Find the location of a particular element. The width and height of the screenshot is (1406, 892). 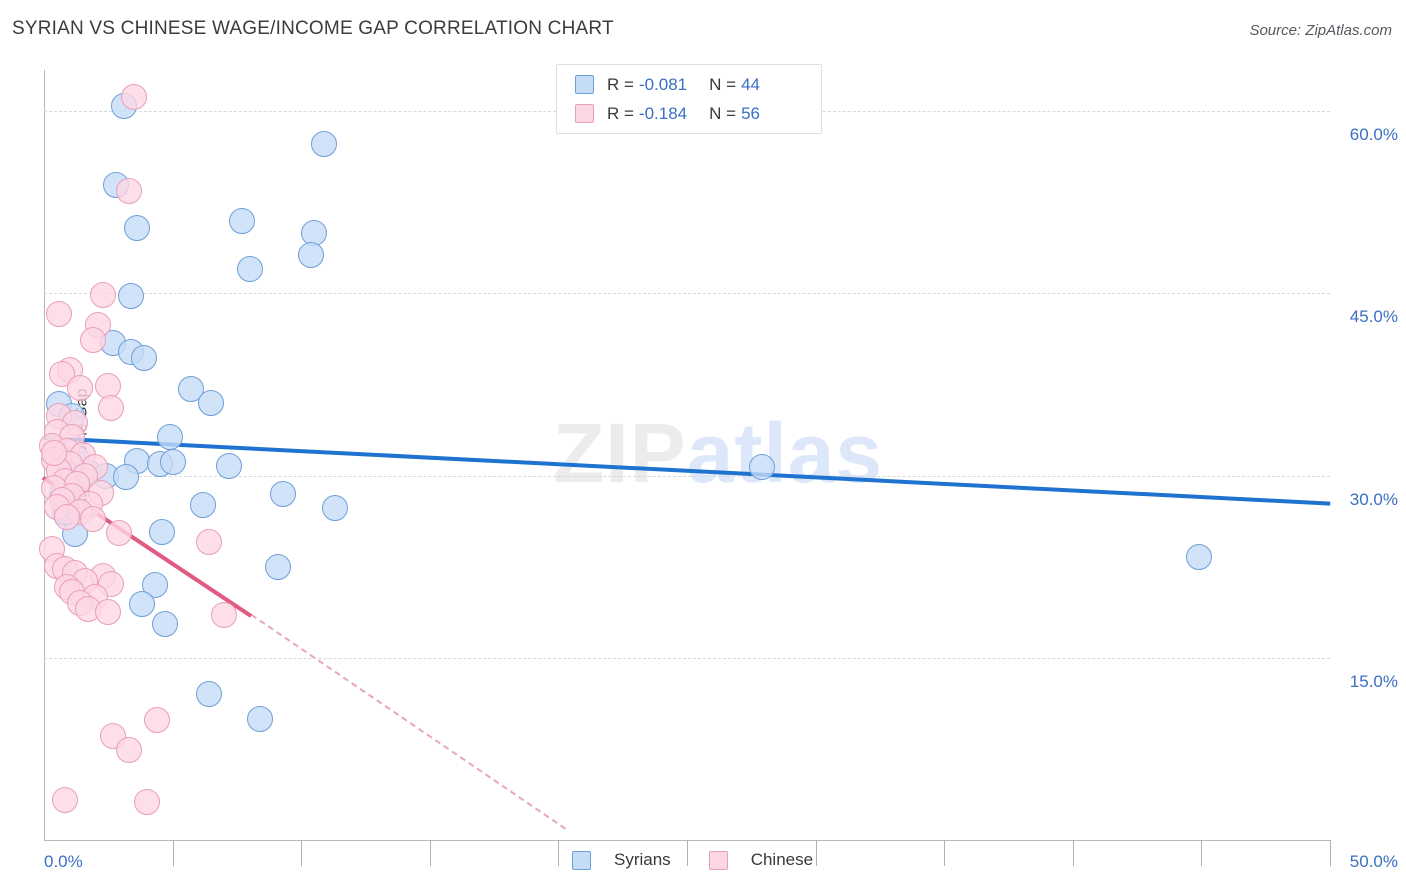

legend-label-chinese: Chinese is located at coordinates (782, 859).